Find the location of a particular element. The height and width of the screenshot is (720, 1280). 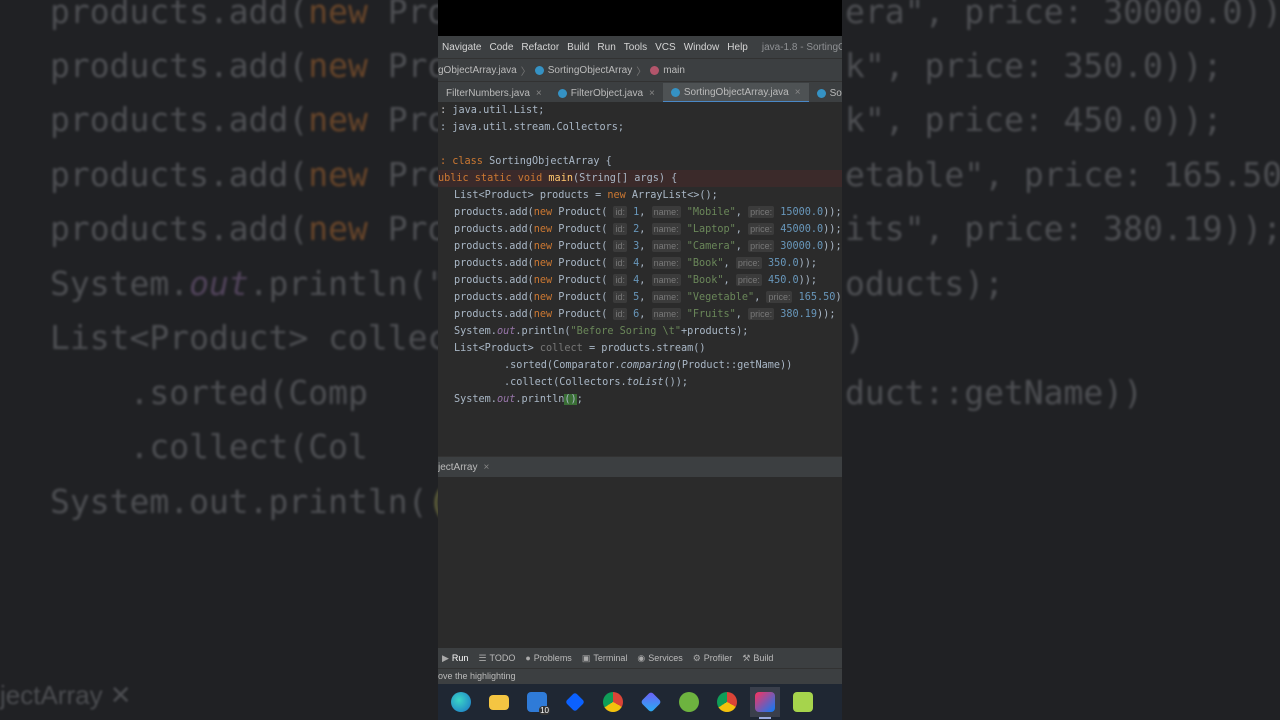

menu-build: Build is located at coordinates (578, 47).